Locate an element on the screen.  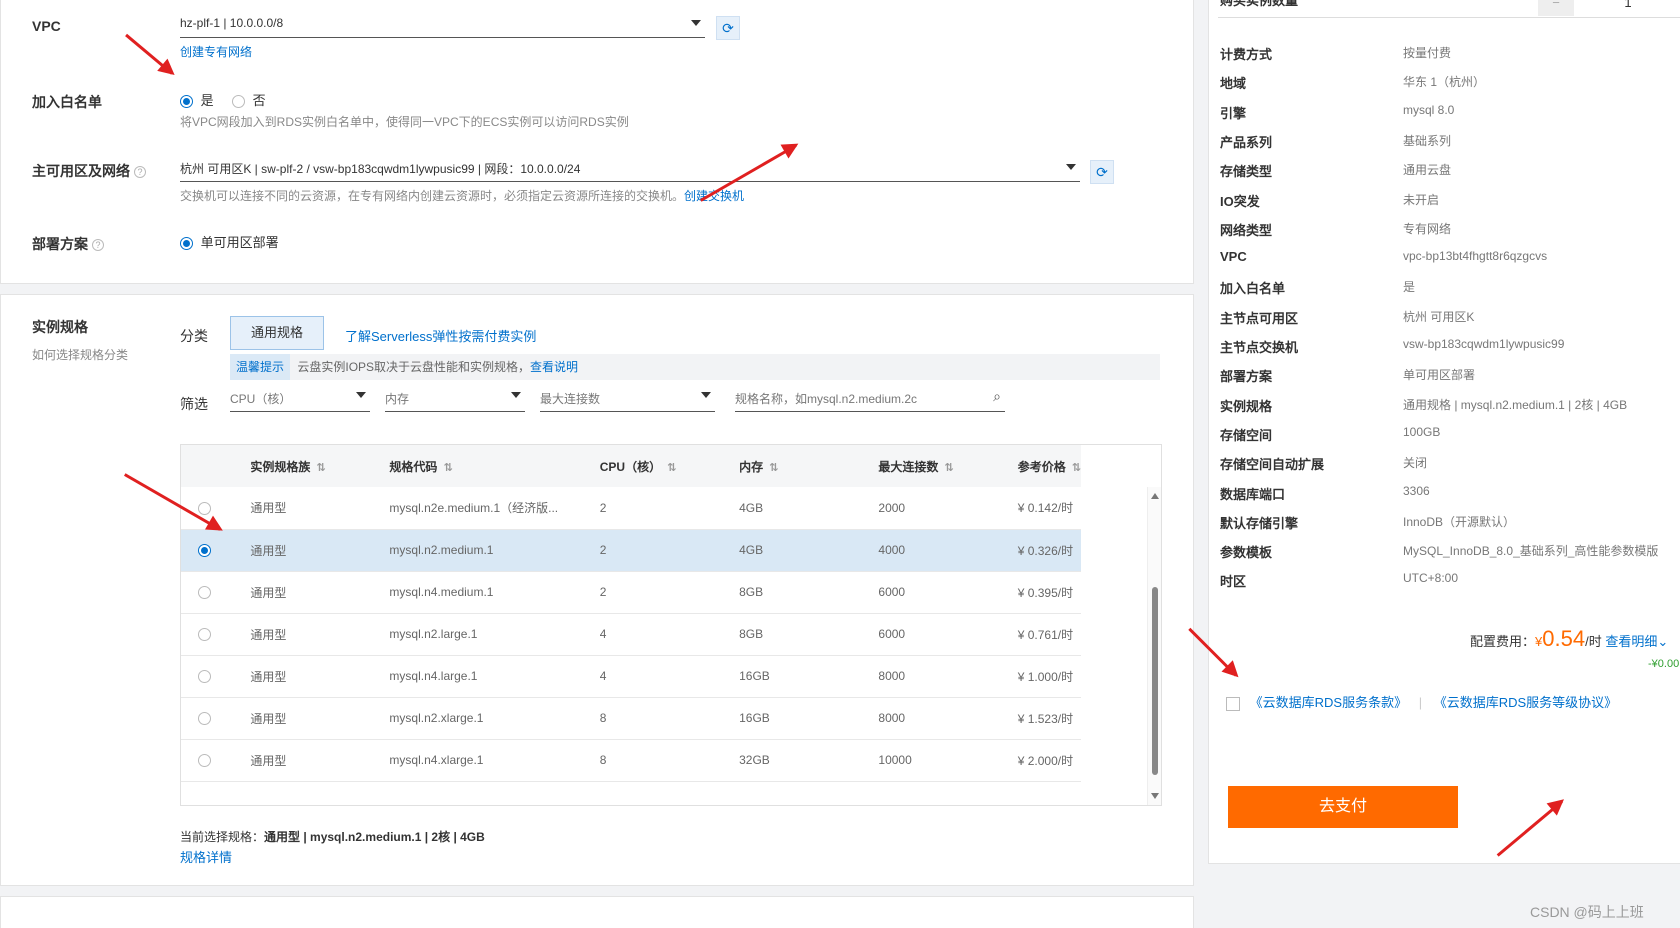
whitelist-yes-radio is located at coordinates (186, 102).